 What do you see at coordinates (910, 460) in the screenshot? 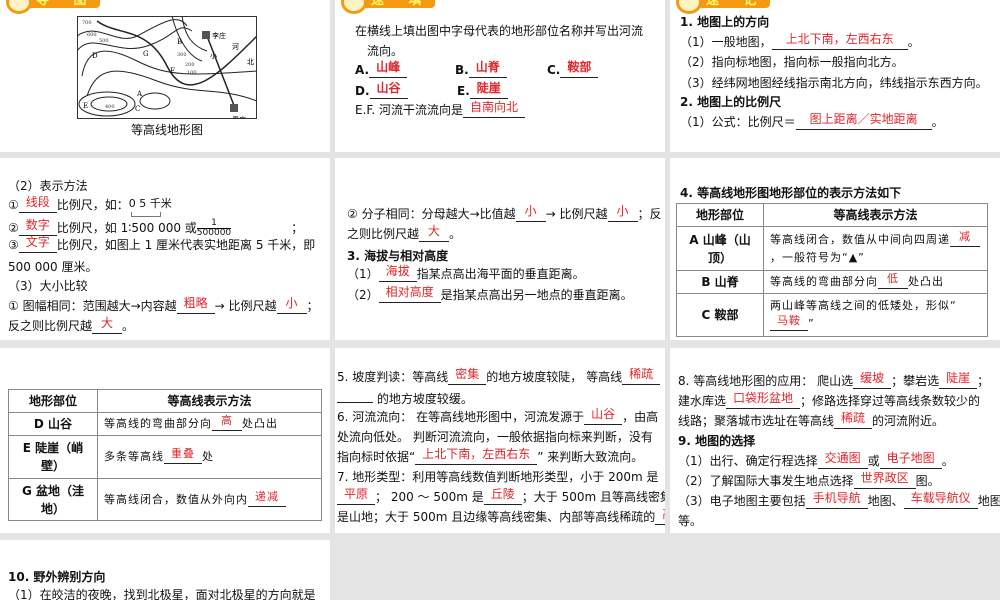
I see `answer-blank: 电子地图` at bounding box center [910, 460].